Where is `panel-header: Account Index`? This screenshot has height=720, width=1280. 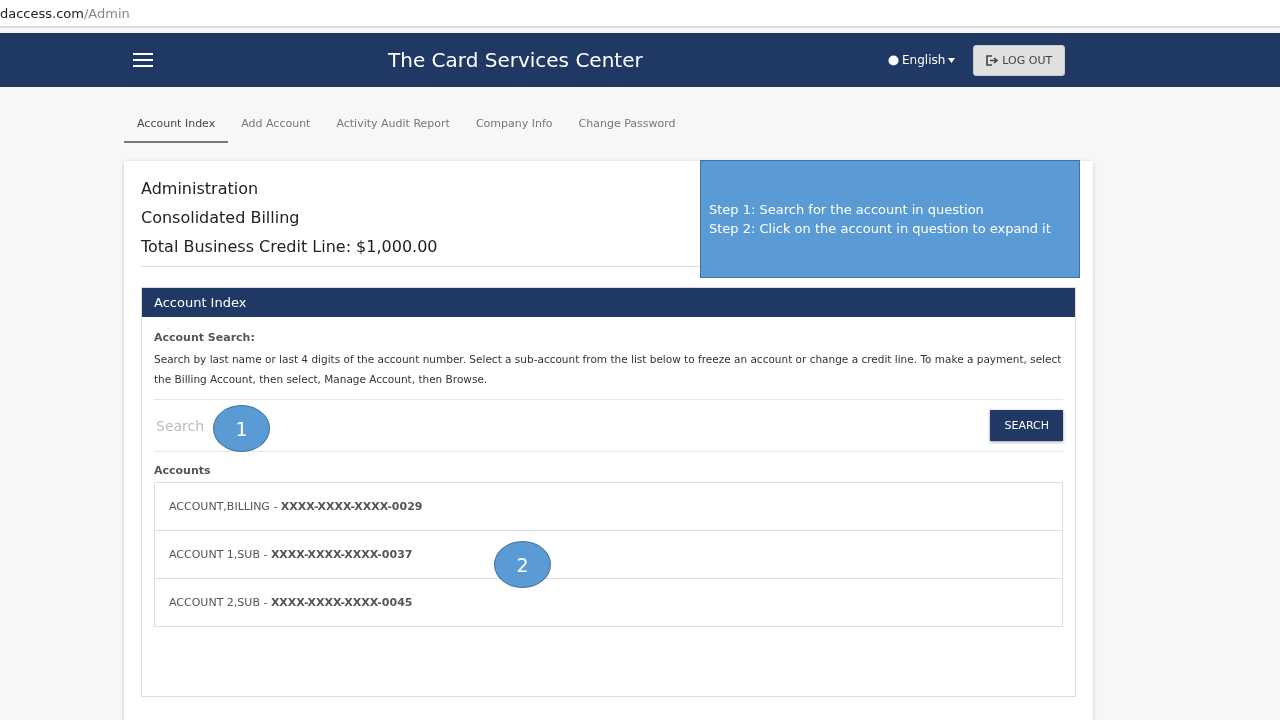 panel-header: Account Index is located at coordinates (608, 302).